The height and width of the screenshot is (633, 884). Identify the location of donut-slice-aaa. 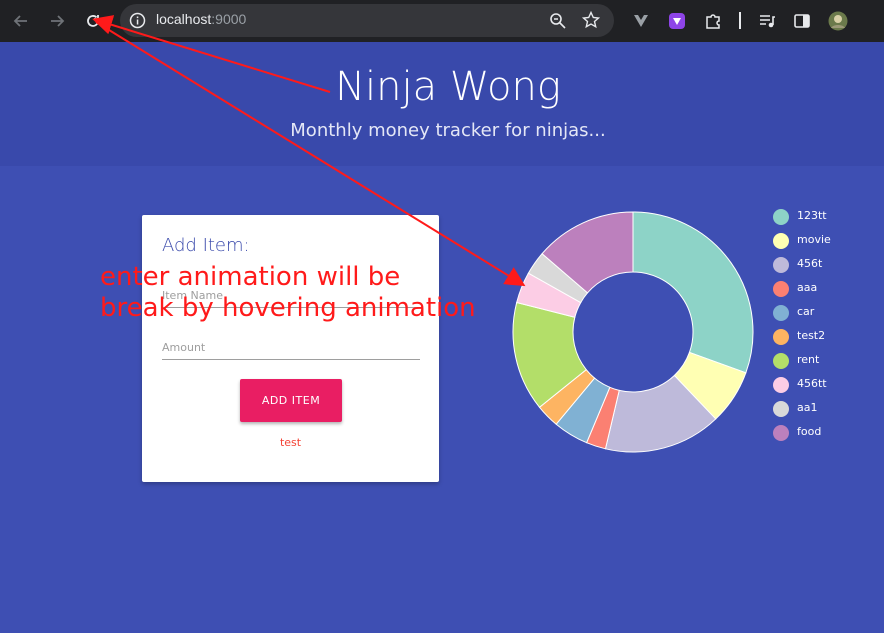
(602, 418).